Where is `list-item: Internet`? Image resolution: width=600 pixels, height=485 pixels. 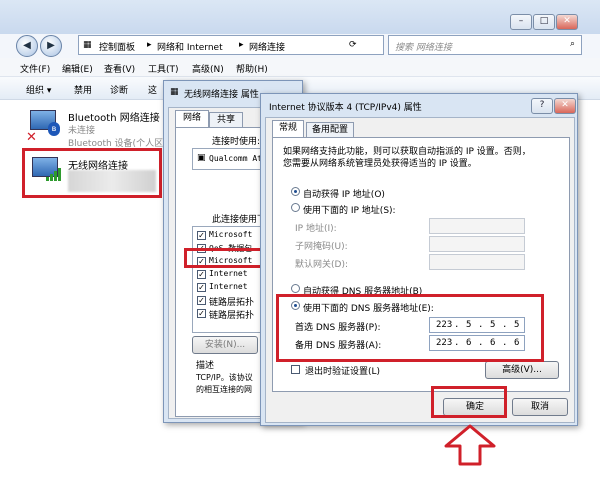
list-item: Internet is located at coordinates (228, 273).